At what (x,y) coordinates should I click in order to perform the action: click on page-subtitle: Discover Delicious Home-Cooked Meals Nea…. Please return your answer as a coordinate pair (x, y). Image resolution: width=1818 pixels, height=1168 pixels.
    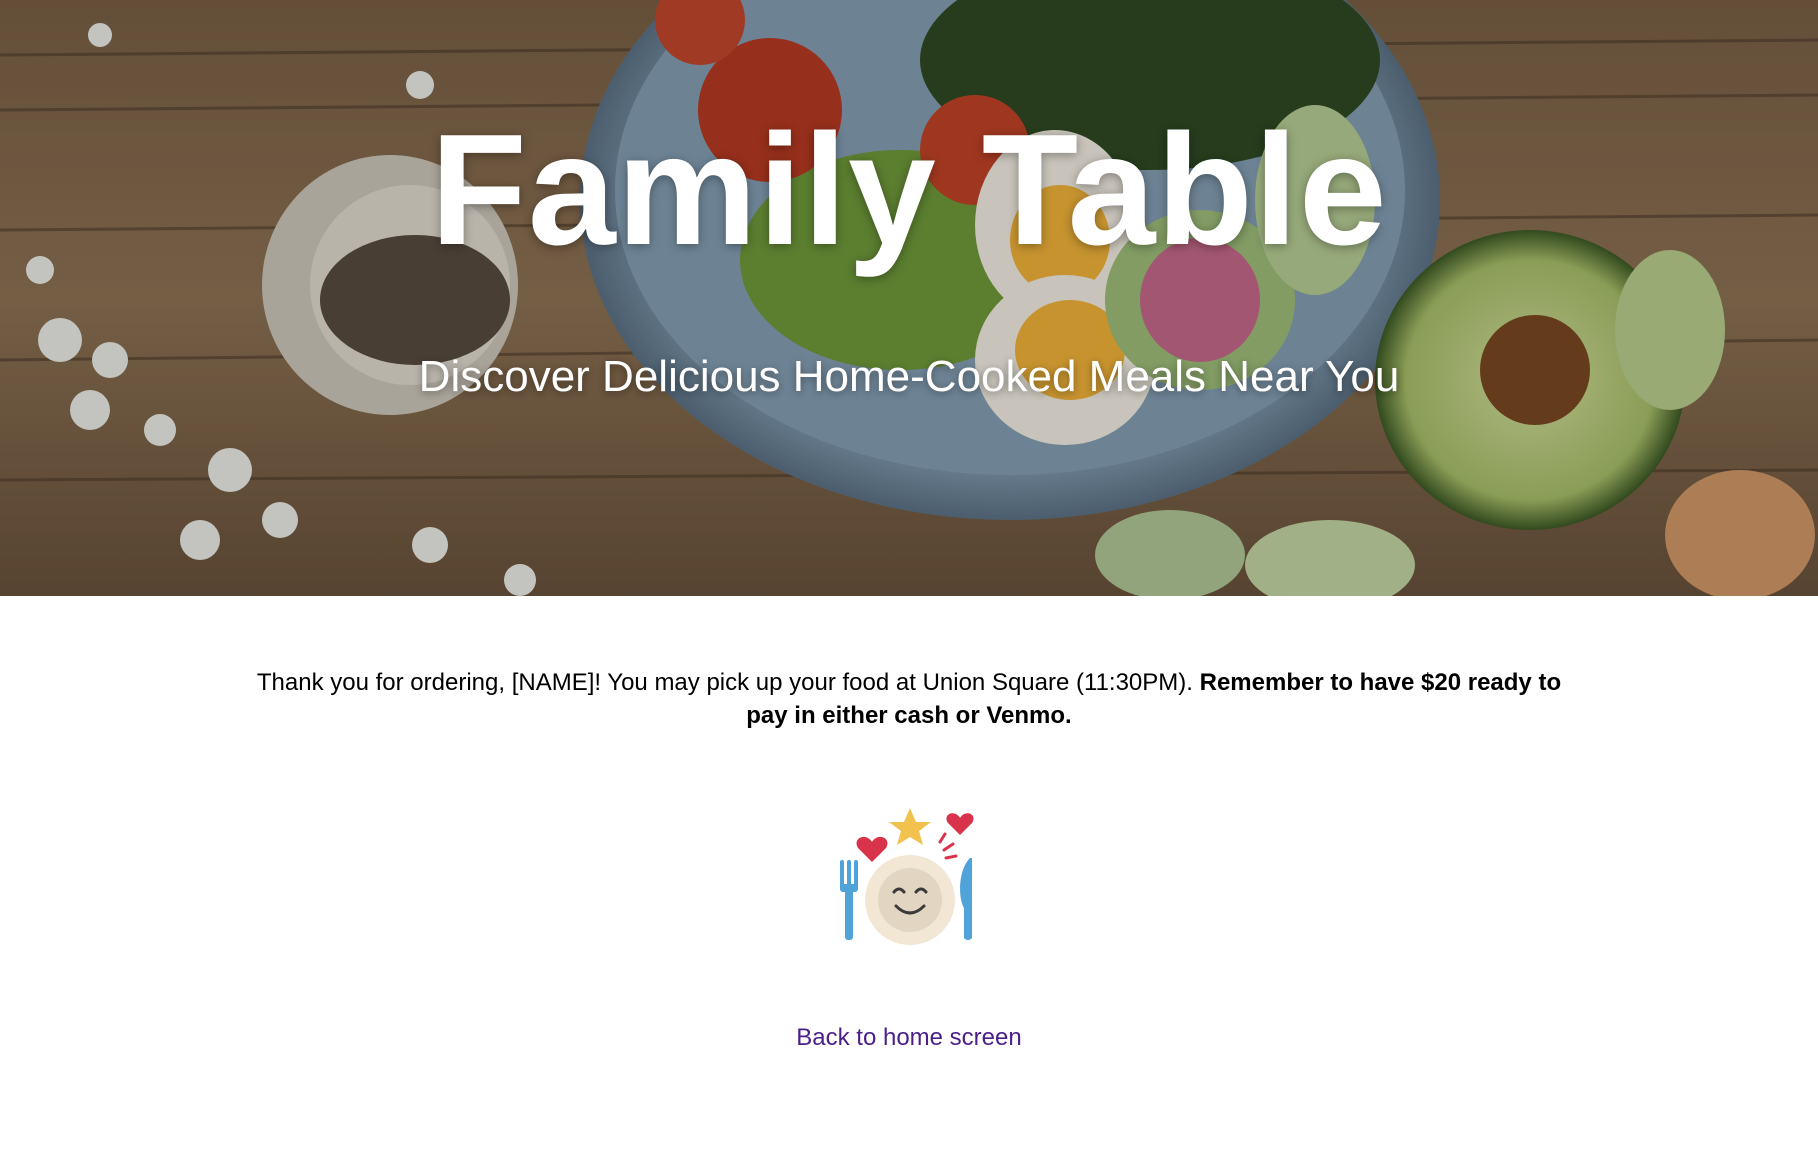
    Looking at the image, I should click on (909, 376).